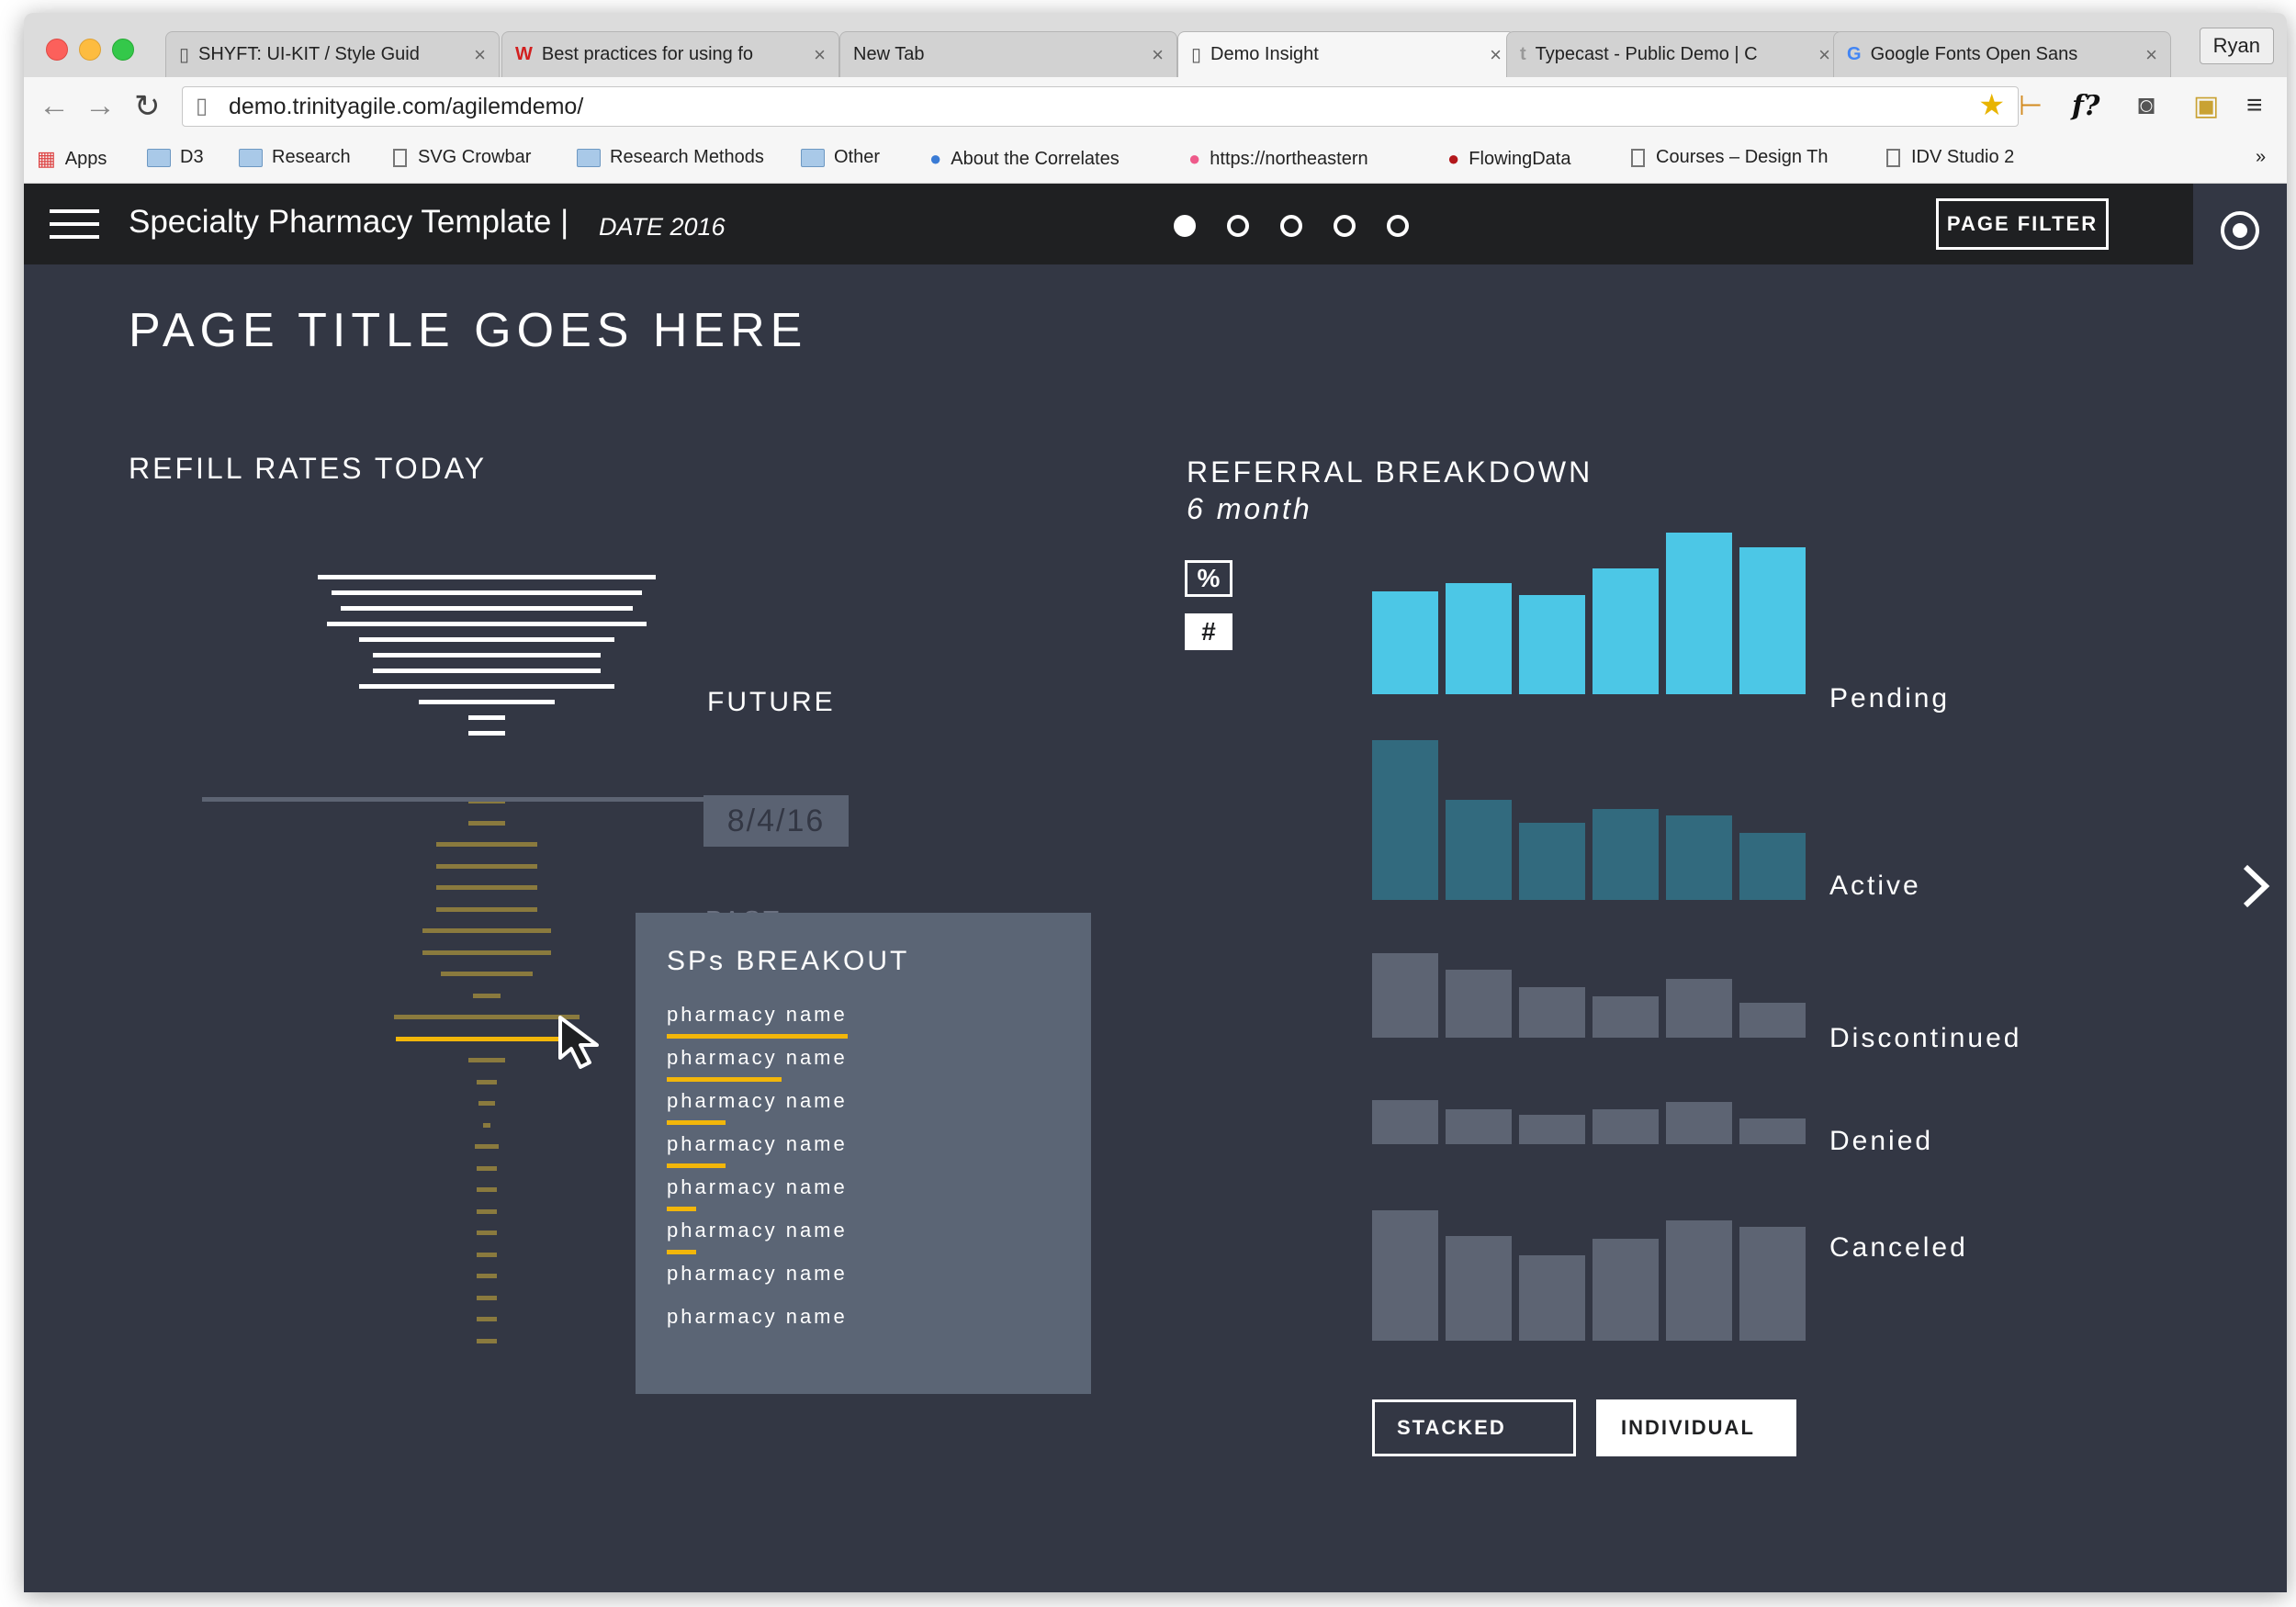 The height and width of the screenshot is (1607, 2296). I want to click on image-extension-icon: ▣, so click(2206, 106).